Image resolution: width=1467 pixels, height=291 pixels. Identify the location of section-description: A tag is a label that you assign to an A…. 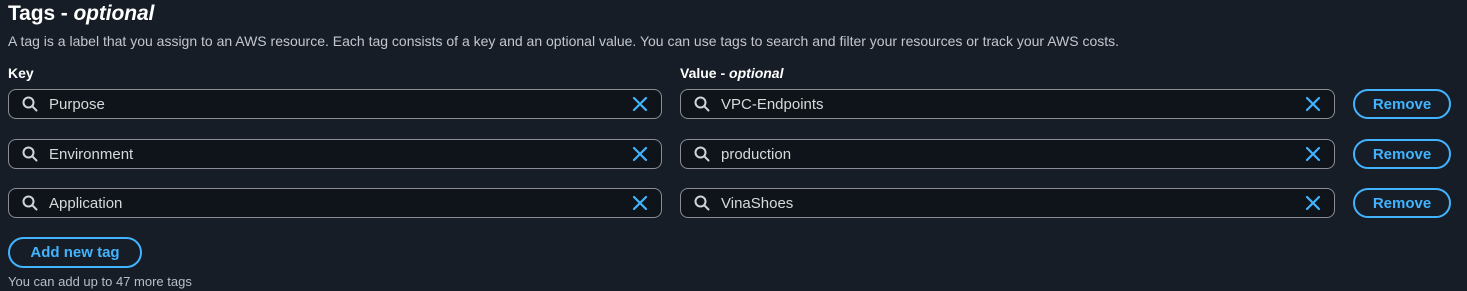
(564, 41).